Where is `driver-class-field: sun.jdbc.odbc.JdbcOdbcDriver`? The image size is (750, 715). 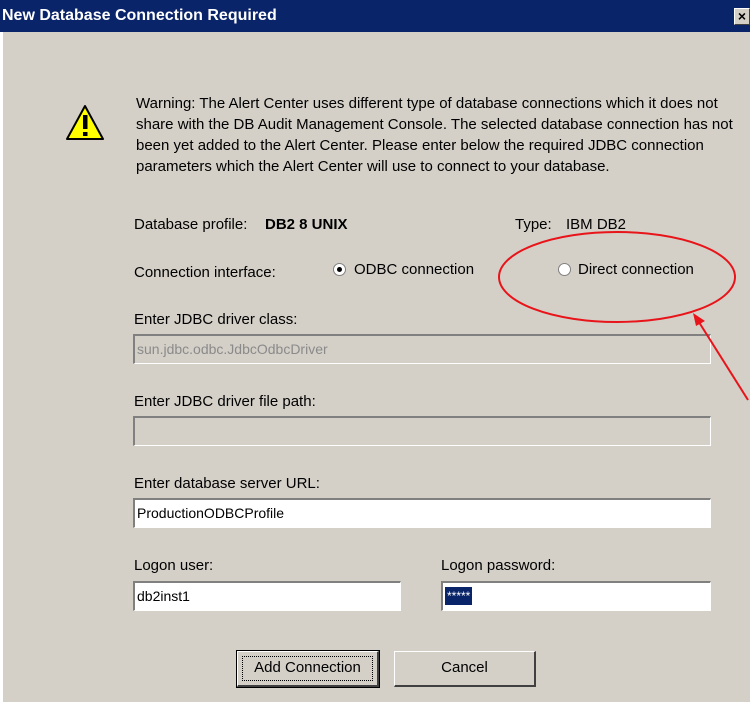
driver-class-field: sun.jdbc.odbc.JdbcOdbcDriver is located at coordinates (422, 349).